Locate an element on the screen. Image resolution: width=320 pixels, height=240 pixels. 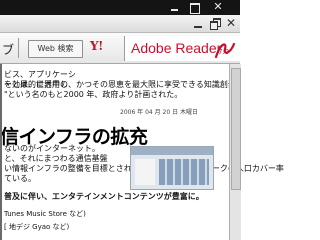
document-minimize-icon is located at coordinates (198, 27).